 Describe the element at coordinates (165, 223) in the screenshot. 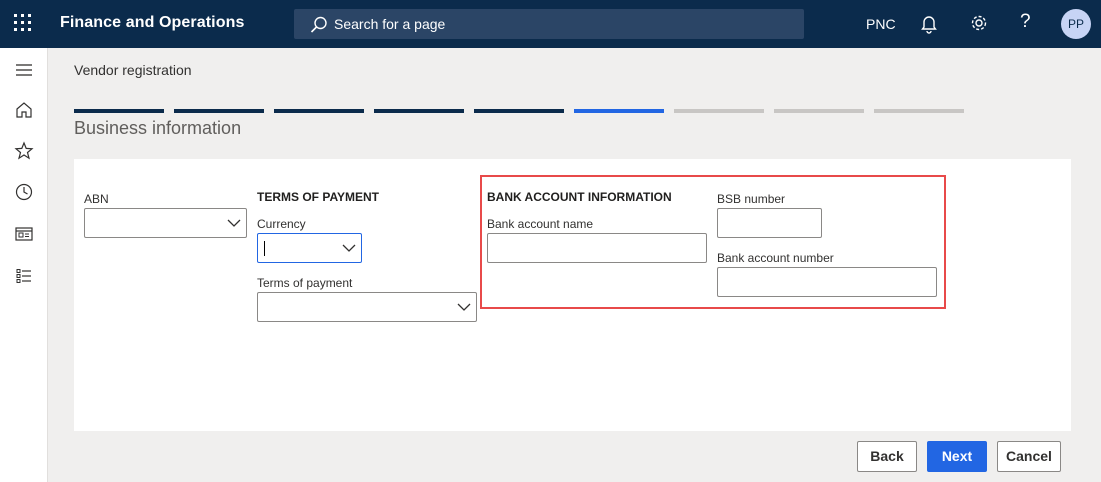

I see `abn-dropdown` at that location.